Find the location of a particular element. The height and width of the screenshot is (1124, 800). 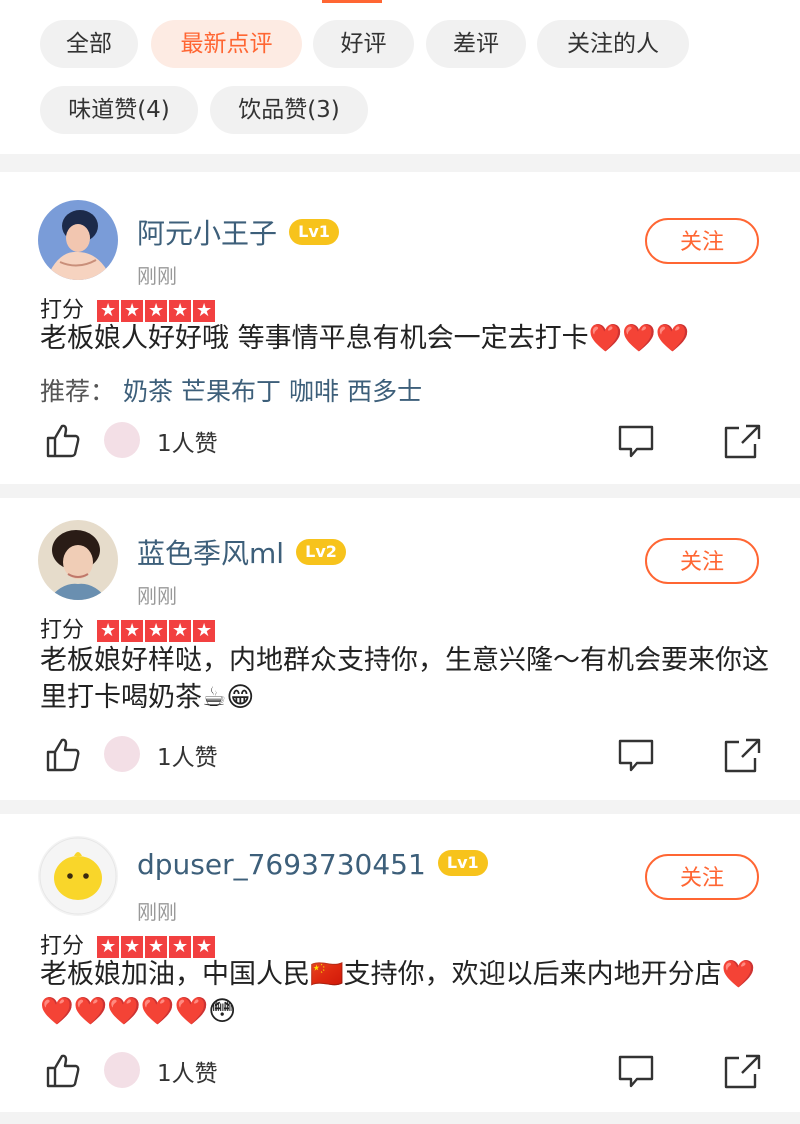

username: dpuser_7693730451 Lv1 is located at coordinates (312, 864).